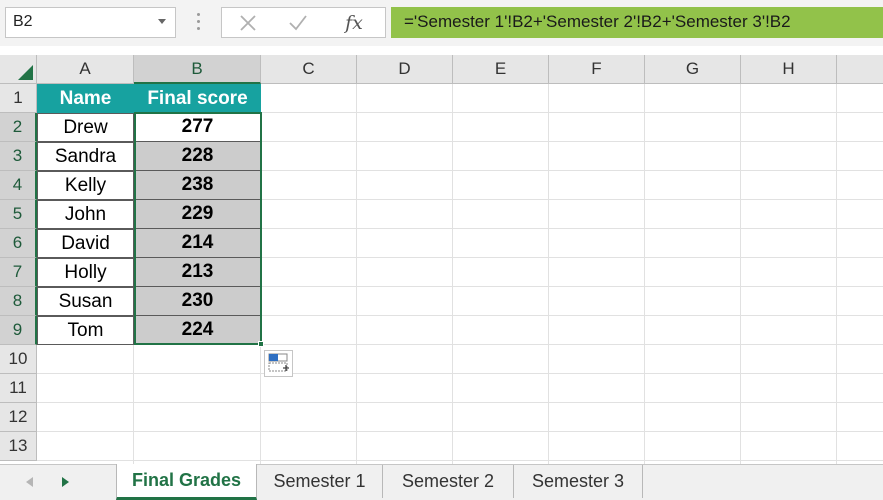 The width and height of the screenshot is (883, 500). Describe the element at coordinates (18, 127) in the screenshot. I see `row-header-2: 2` at that location.